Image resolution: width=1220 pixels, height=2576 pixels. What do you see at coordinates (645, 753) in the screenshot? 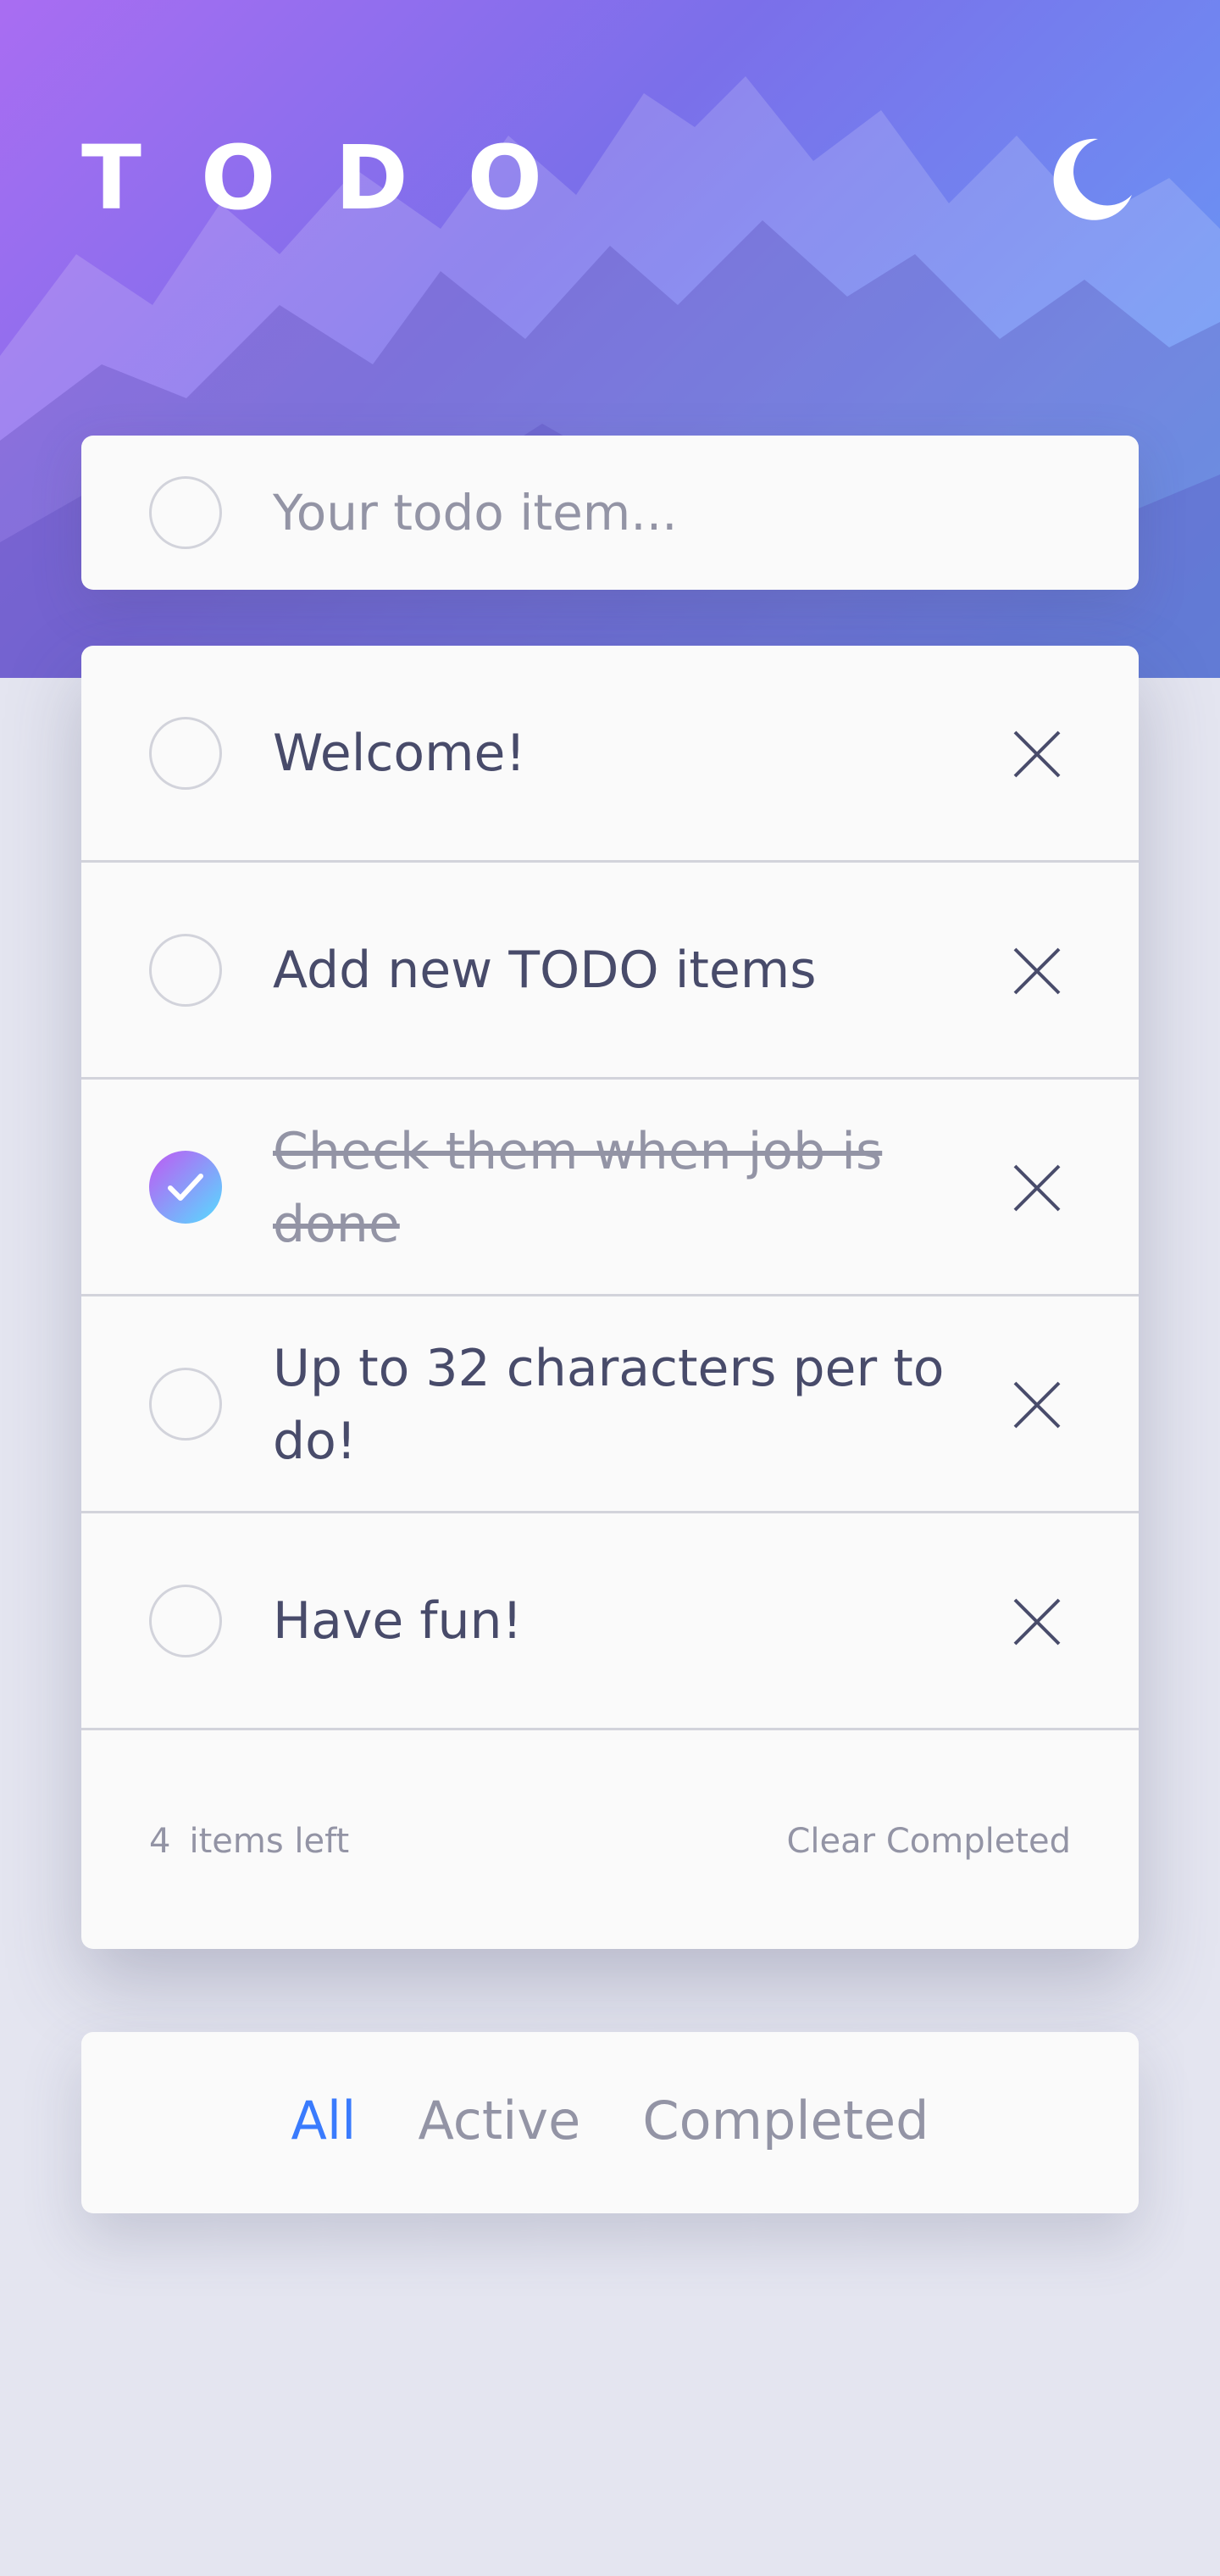
I see `todo-text: Welcome!` at bounding box center [645, 753].